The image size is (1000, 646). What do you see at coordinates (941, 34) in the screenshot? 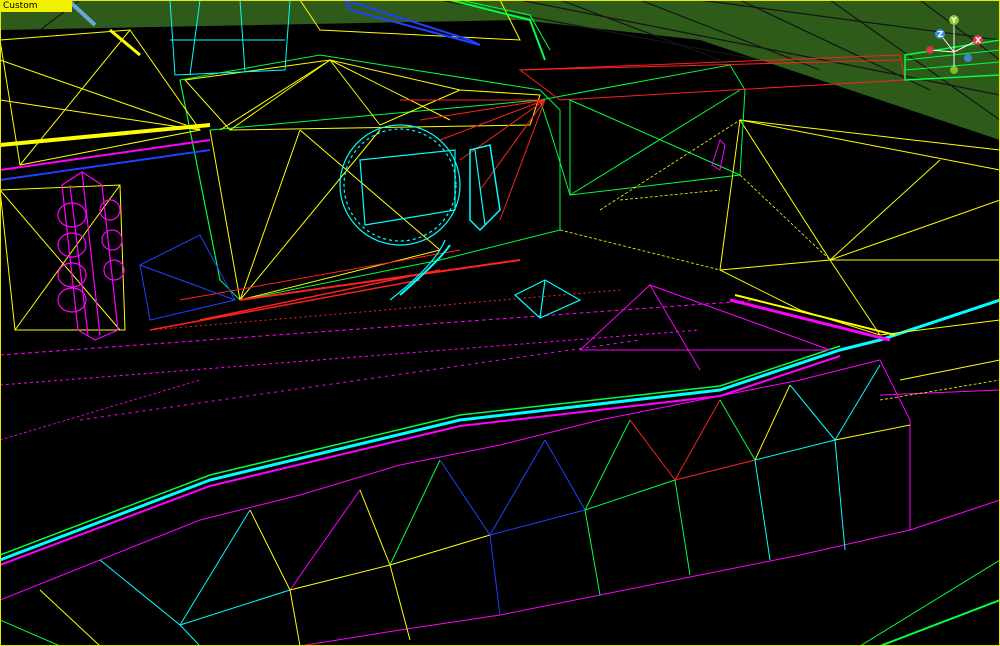
I see `axis-z-label: Z` at bounding box center [941, 34].